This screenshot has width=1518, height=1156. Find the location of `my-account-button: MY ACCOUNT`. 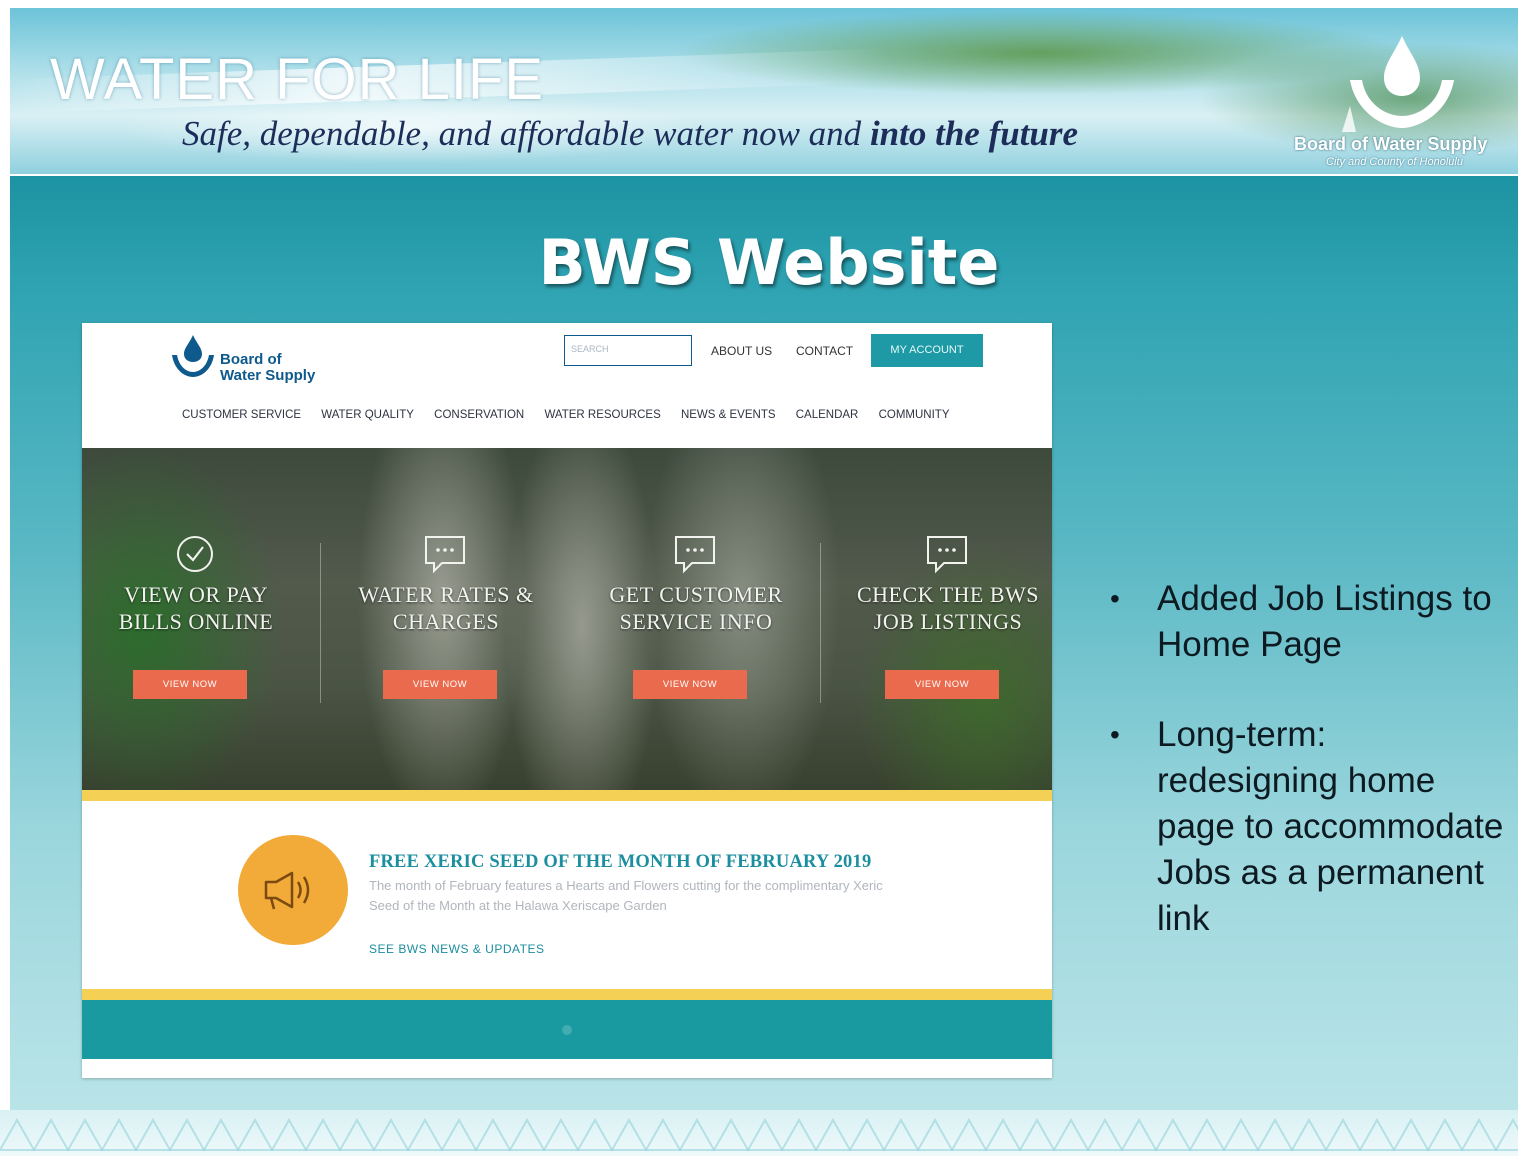

my-account-button: MY ACCOUNT is located at coordinates (927, 350).